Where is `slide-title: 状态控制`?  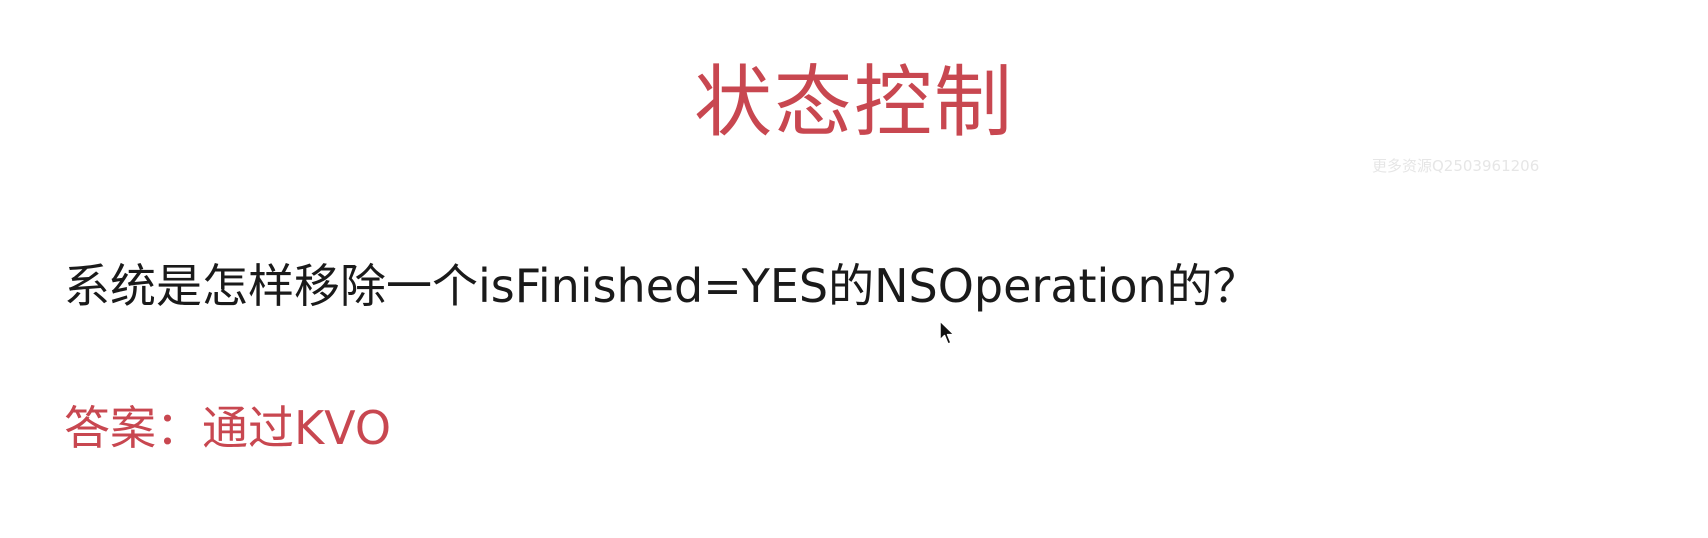
slide-title: 状态控制 is located at coordinates (853, 103).